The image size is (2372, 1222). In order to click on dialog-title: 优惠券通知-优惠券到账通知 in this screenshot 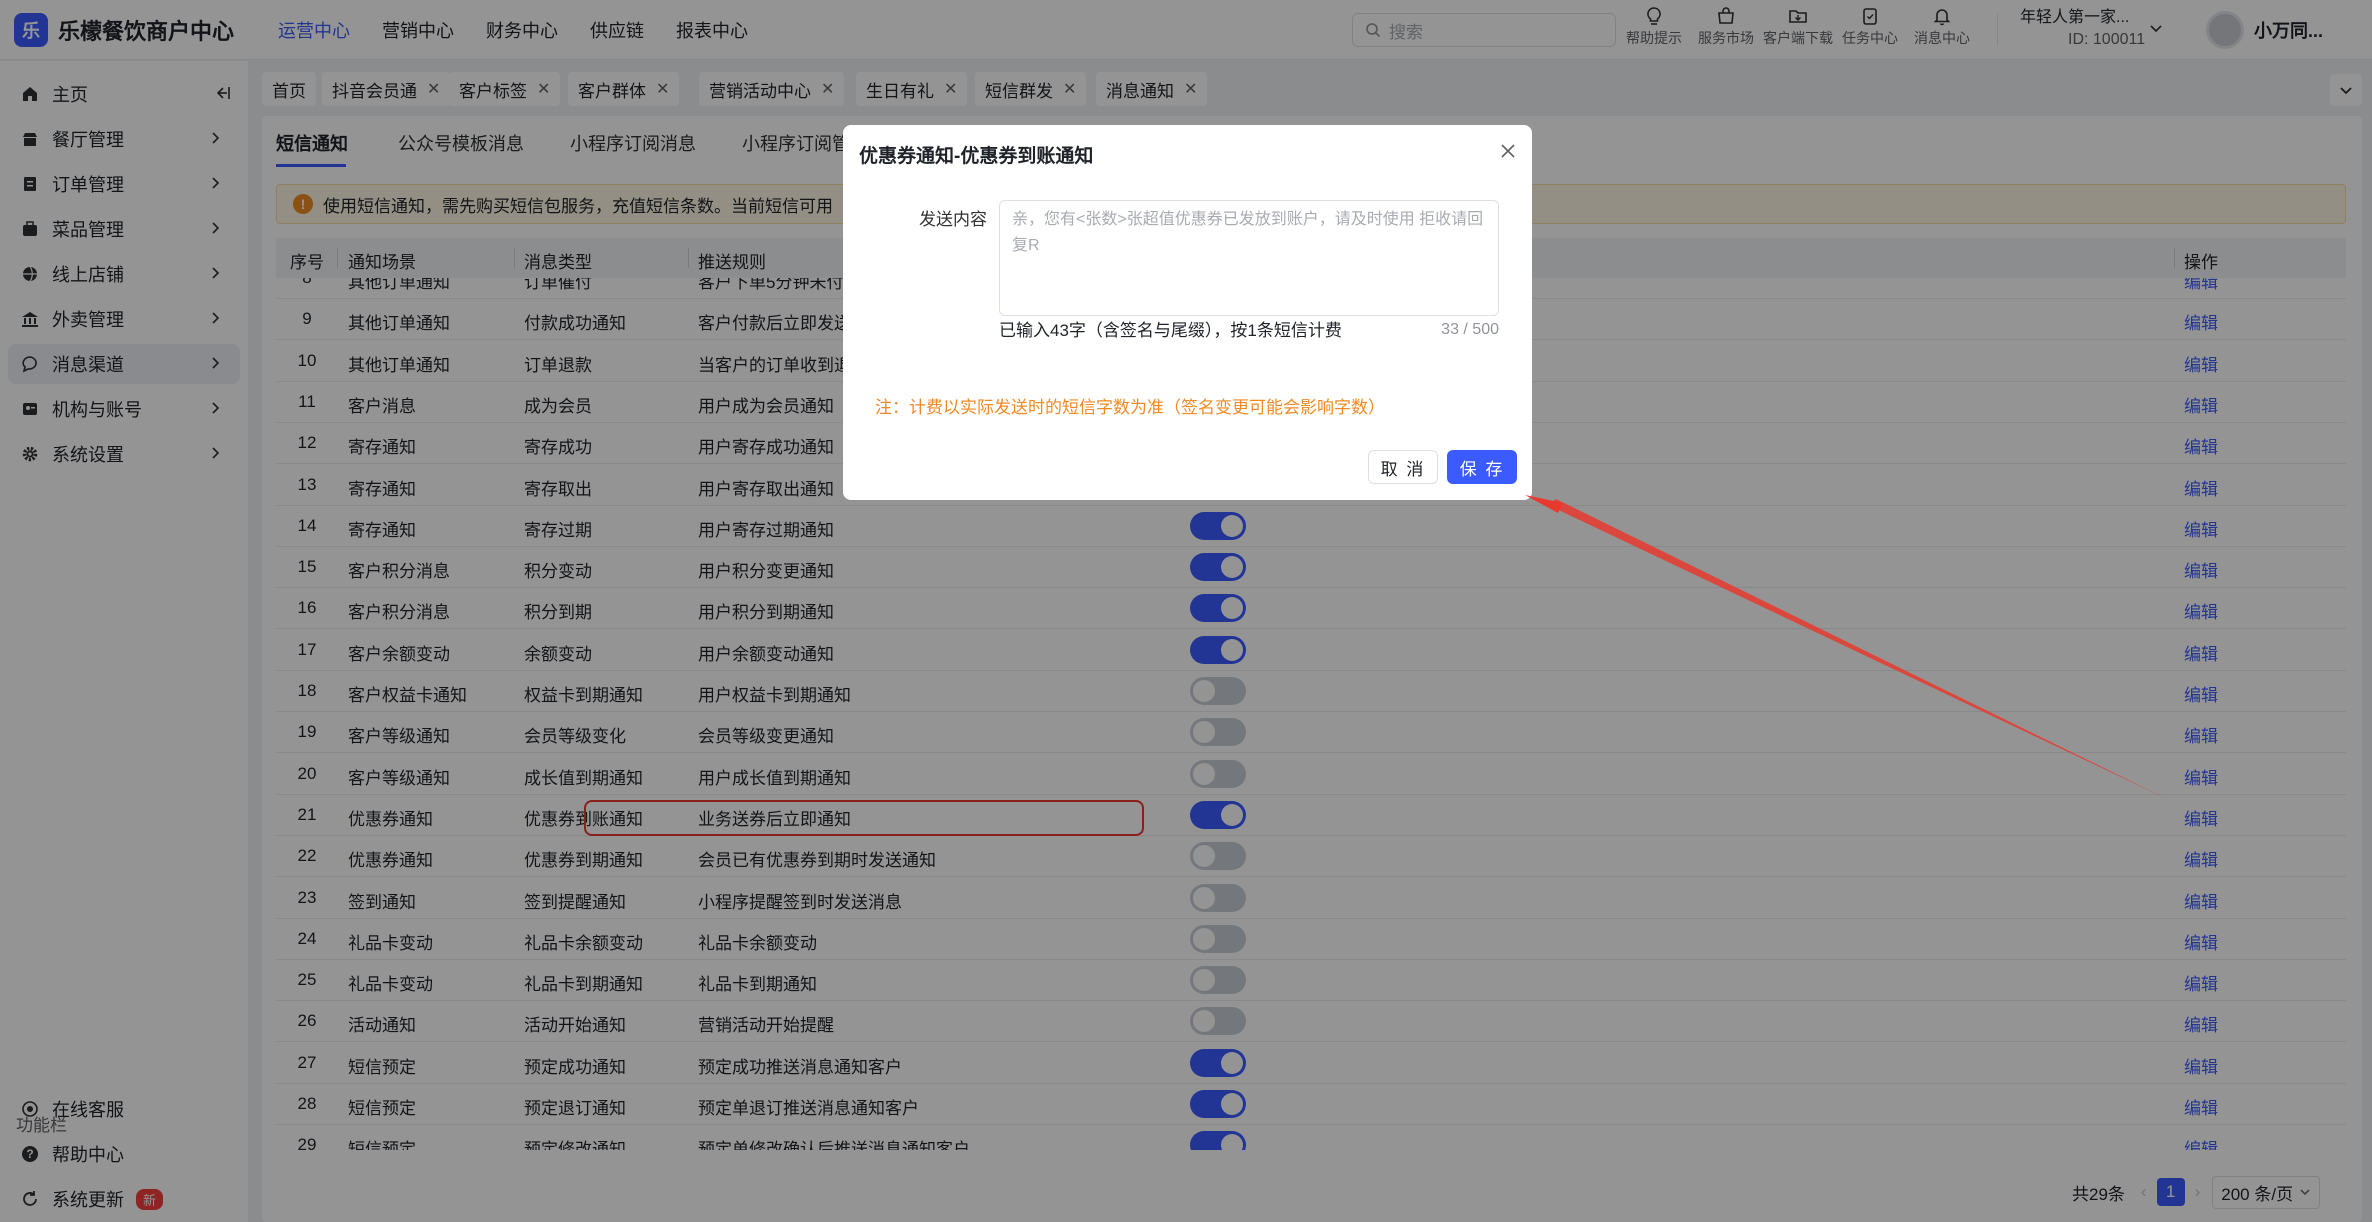, I will do `click(976, 156)`.